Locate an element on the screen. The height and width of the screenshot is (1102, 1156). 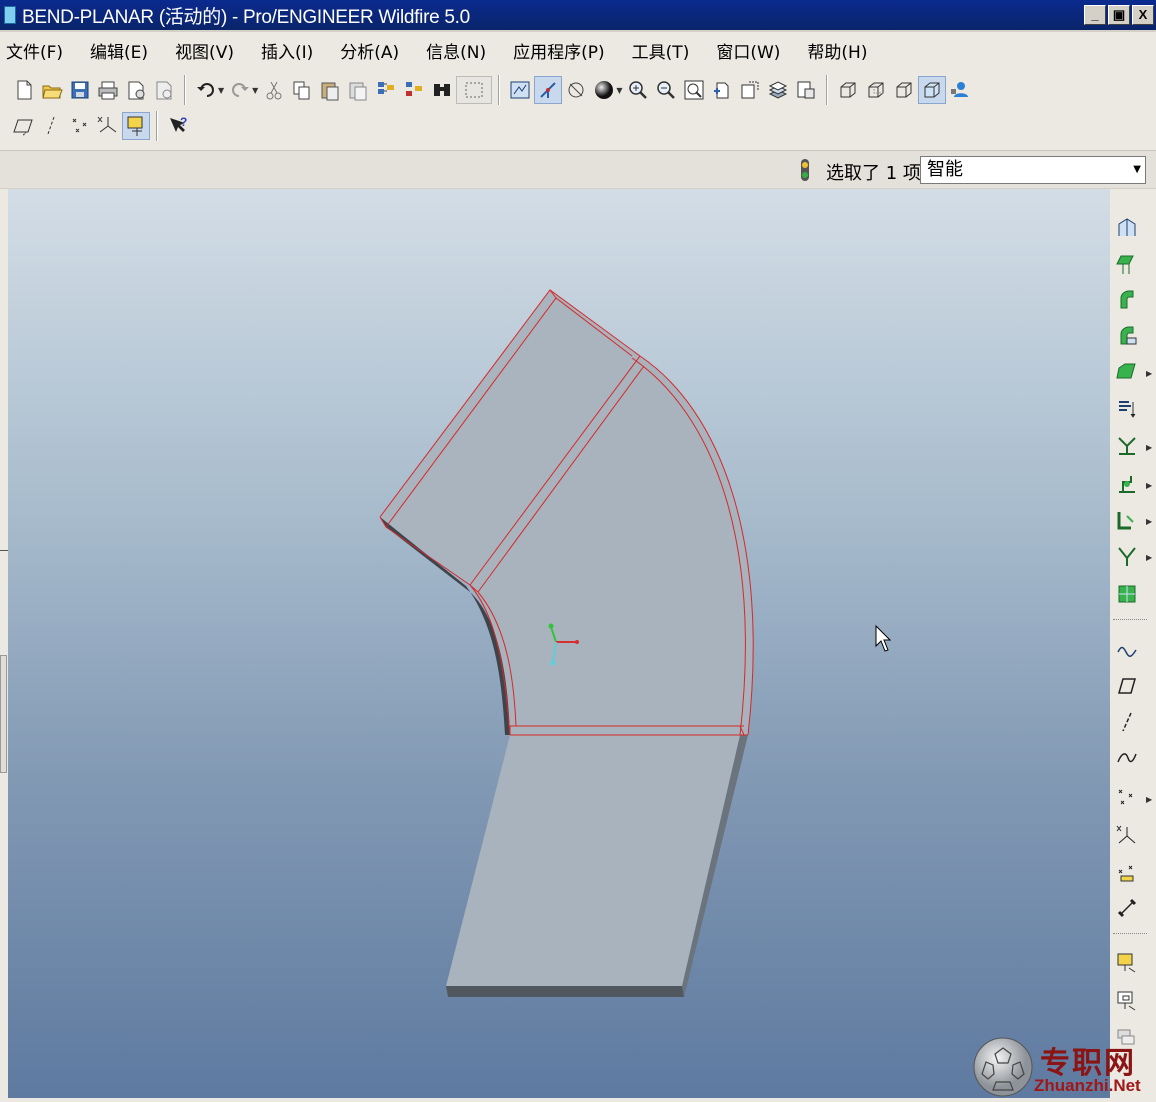
extrude-dropdown-icon: ▶ is located at coordinates (1149, 373).